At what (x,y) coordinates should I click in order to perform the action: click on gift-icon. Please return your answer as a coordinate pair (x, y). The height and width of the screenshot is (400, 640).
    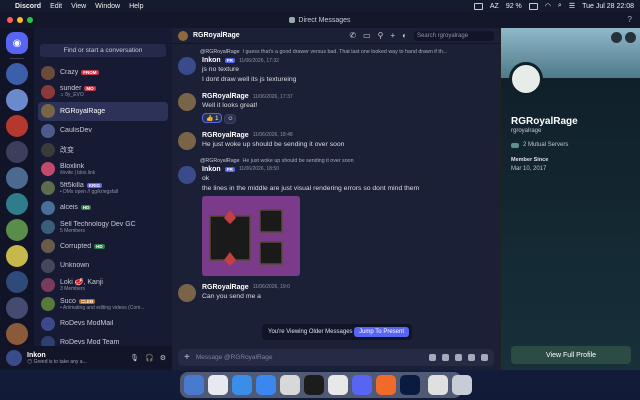
    Looking at the image, I should click on (432, 357).